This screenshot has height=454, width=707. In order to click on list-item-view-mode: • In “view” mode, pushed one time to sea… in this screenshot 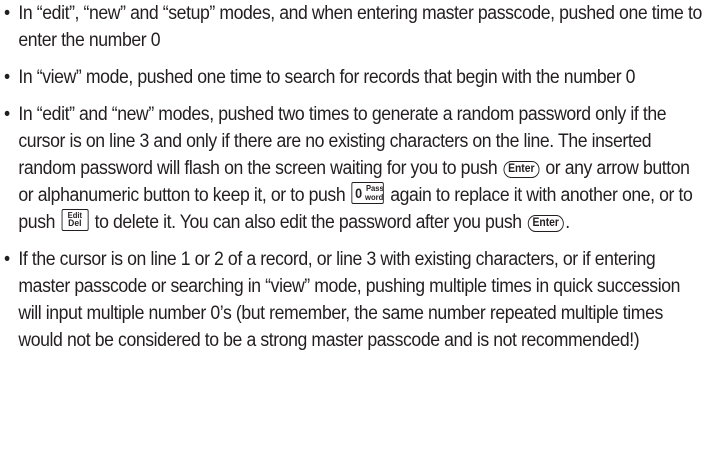, I will do `click(355, 77)`.